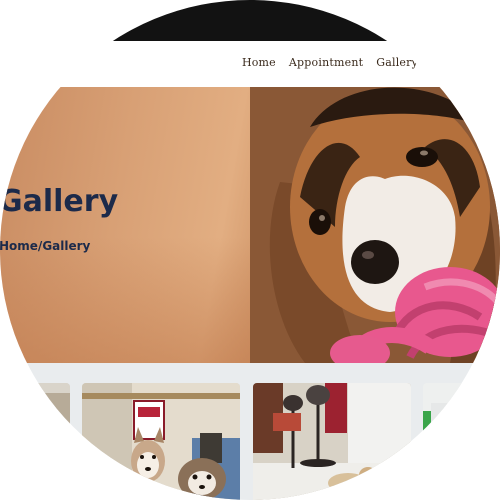 This screenshot has width=500, height=500. I want to click on nav-gallery-link: Gallery, so click(397, 62).